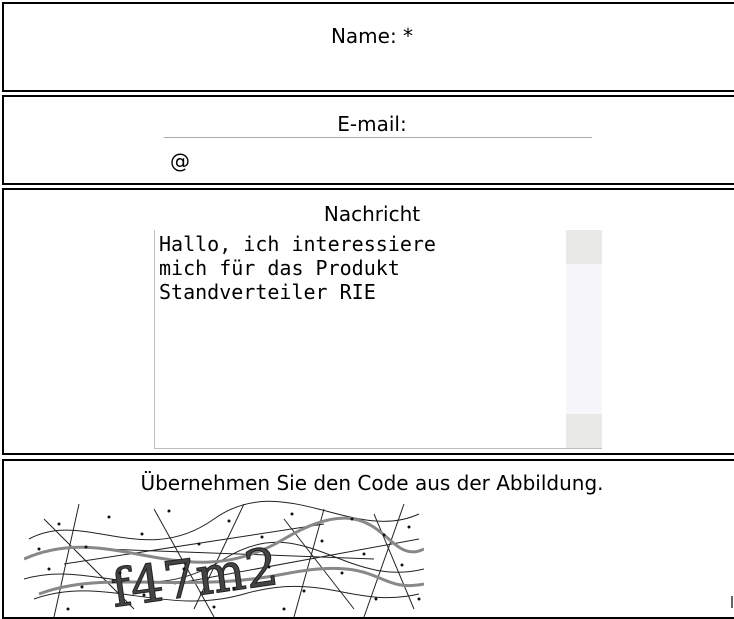  I want to click on edge-divider, so click(732, 602).